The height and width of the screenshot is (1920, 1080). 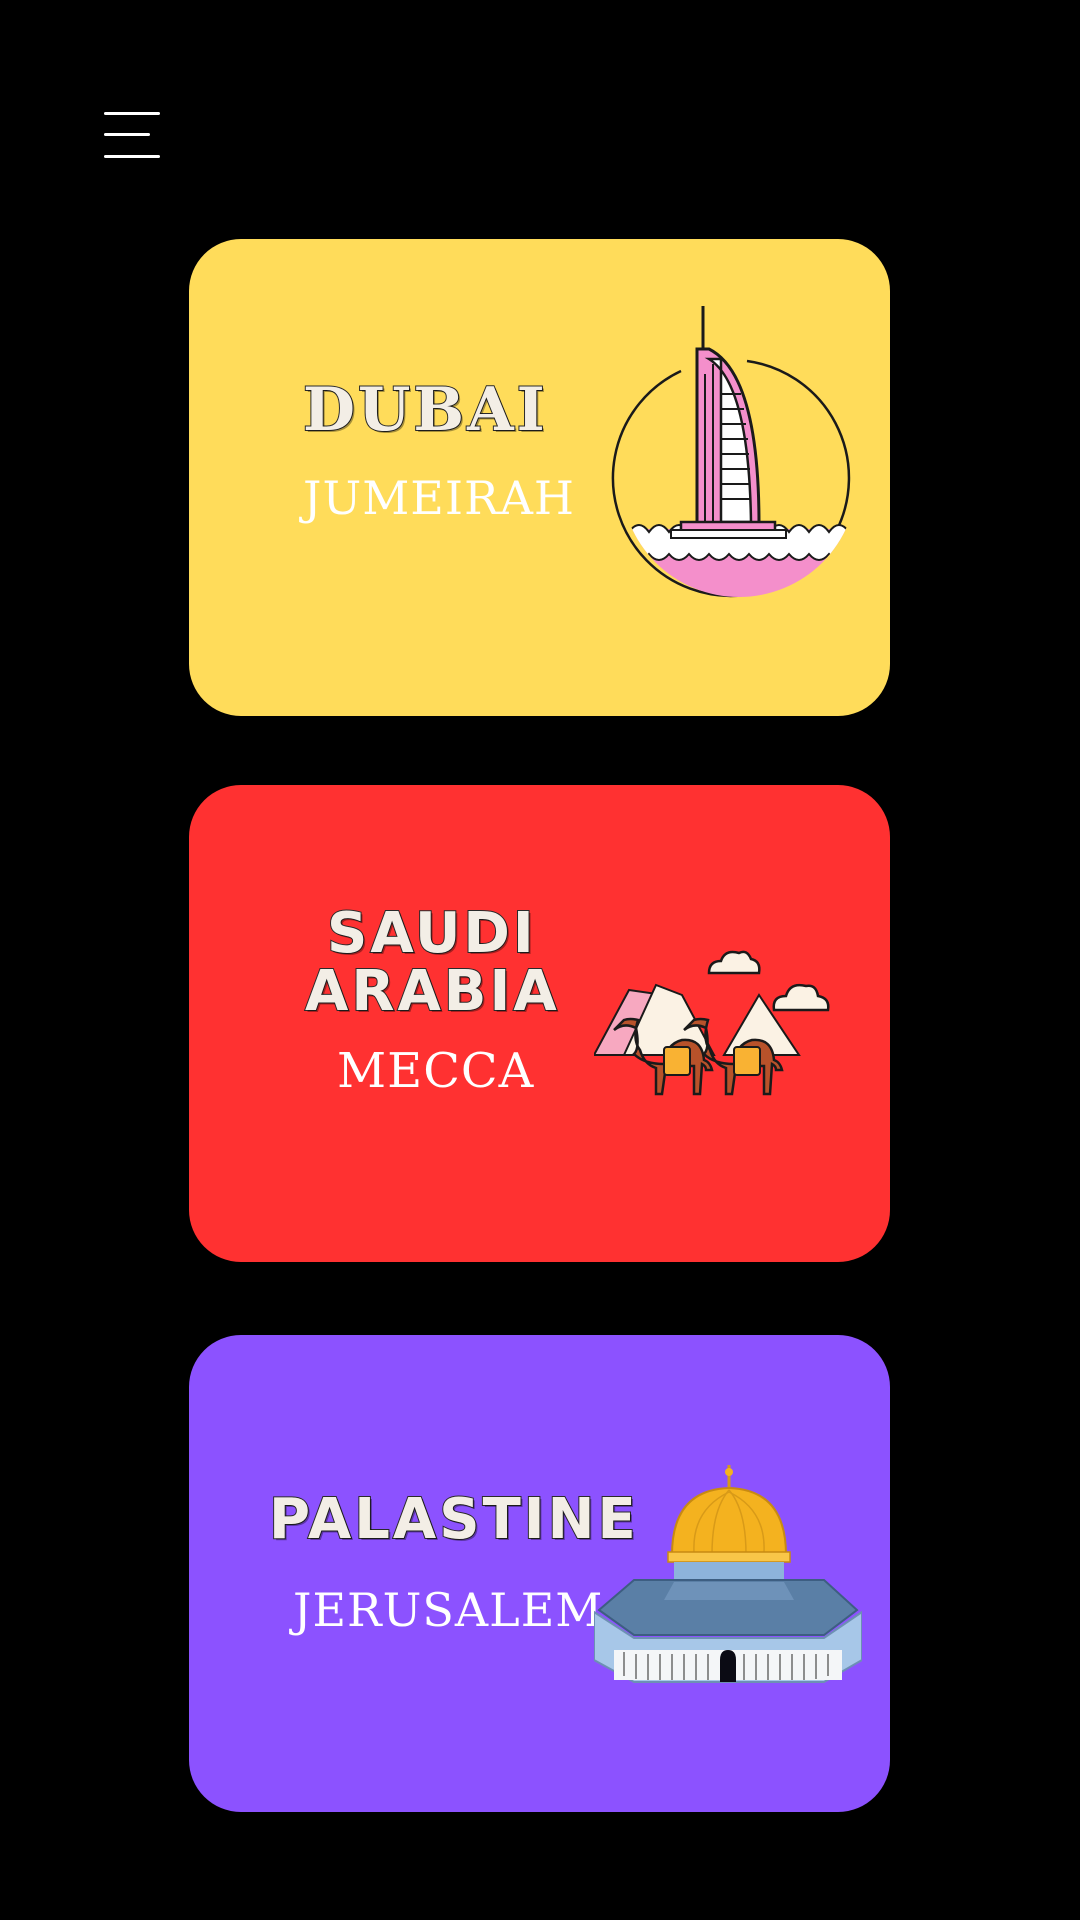 I want to click on dome-of-the-rock-icon, so click(x=728, y=1574).